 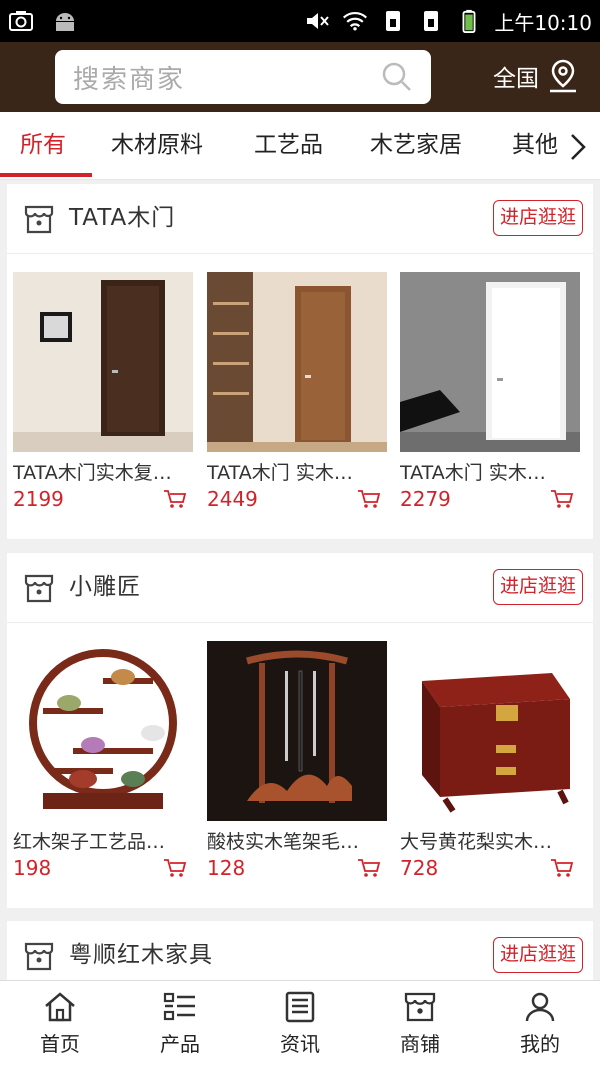 I want to click on location-pin-icon, so click(x=563, y=76).